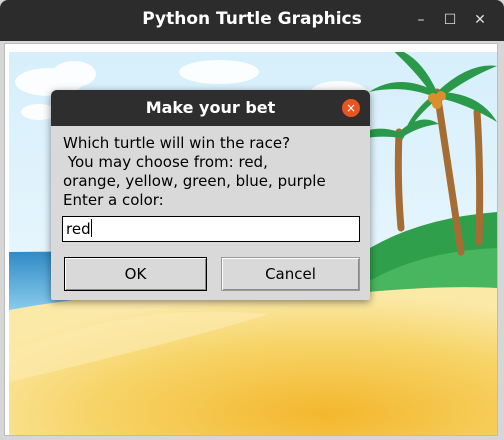 The image size is (504, 440). I want to click on window-titlebar: Python Turtle Graphics – ☐ ✕, so click(252, 20).